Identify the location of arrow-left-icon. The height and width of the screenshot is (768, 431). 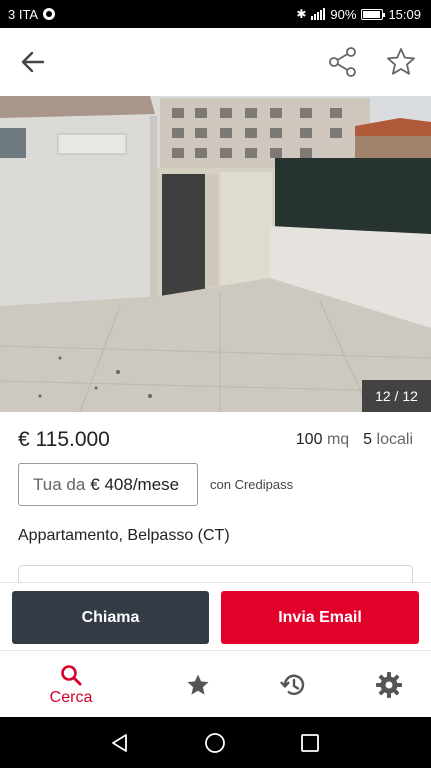
(33, 62).